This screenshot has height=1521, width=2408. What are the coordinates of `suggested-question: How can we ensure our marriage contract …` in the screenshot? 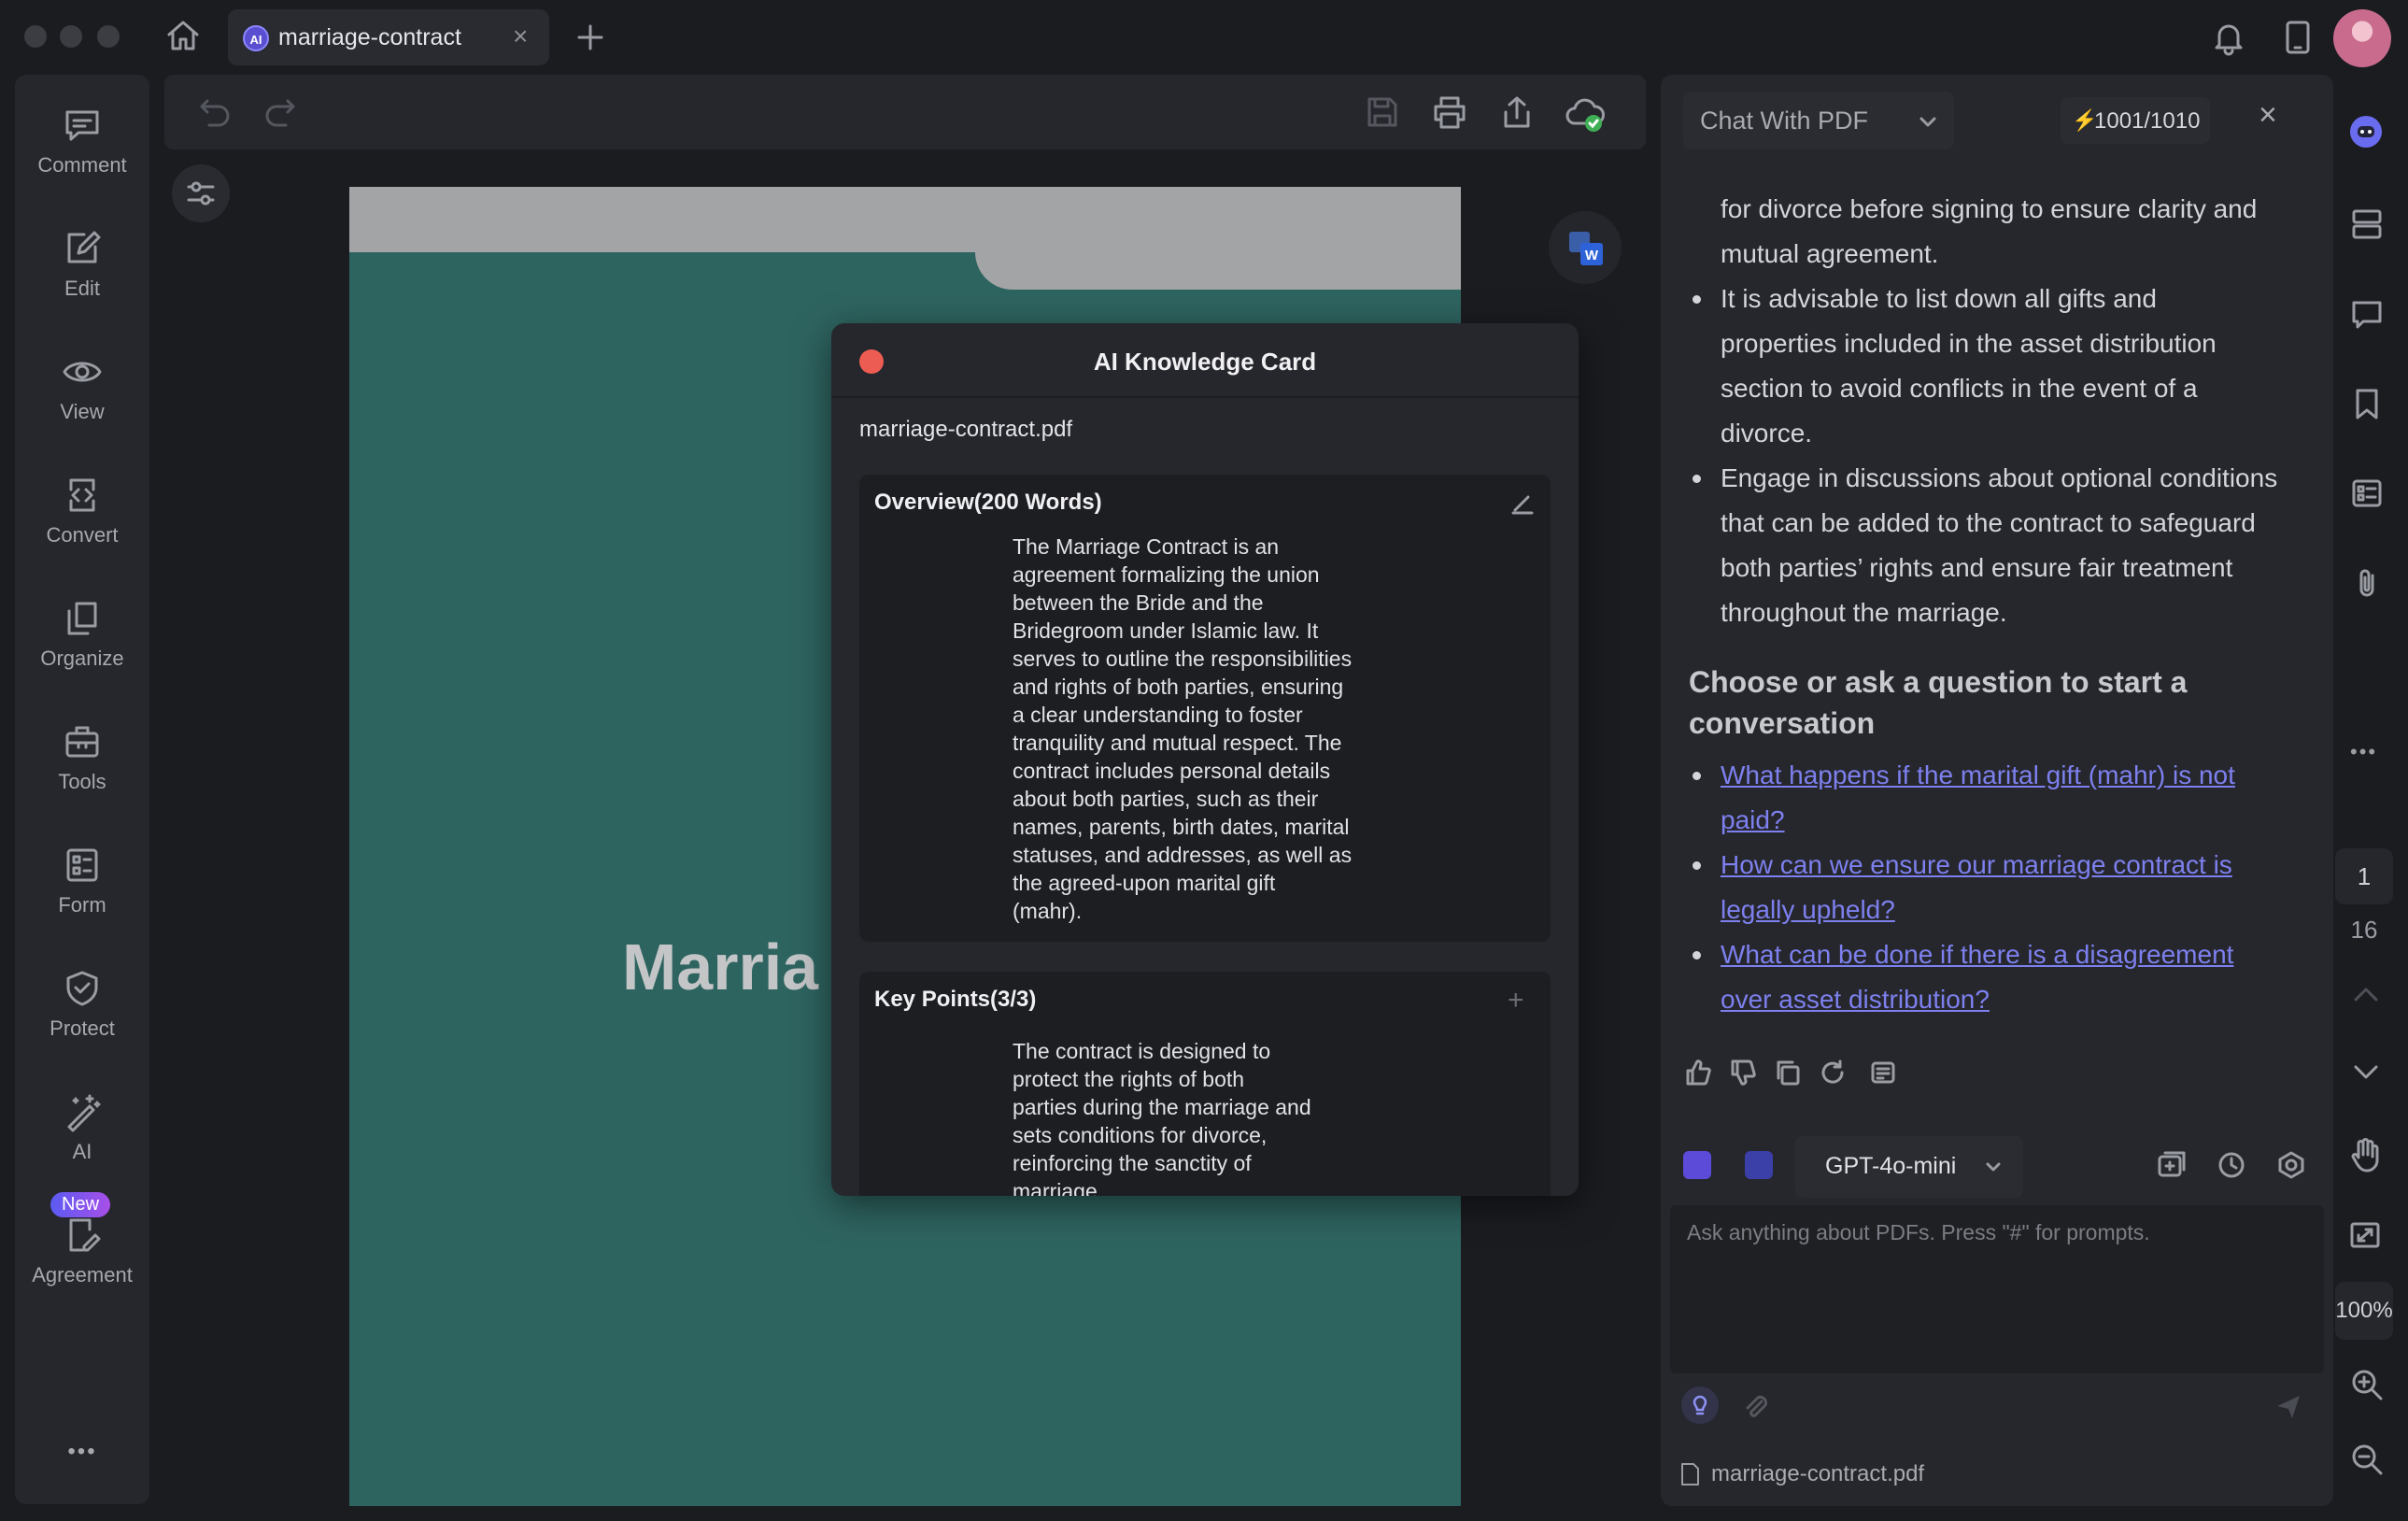 It's located at (2015, 887).